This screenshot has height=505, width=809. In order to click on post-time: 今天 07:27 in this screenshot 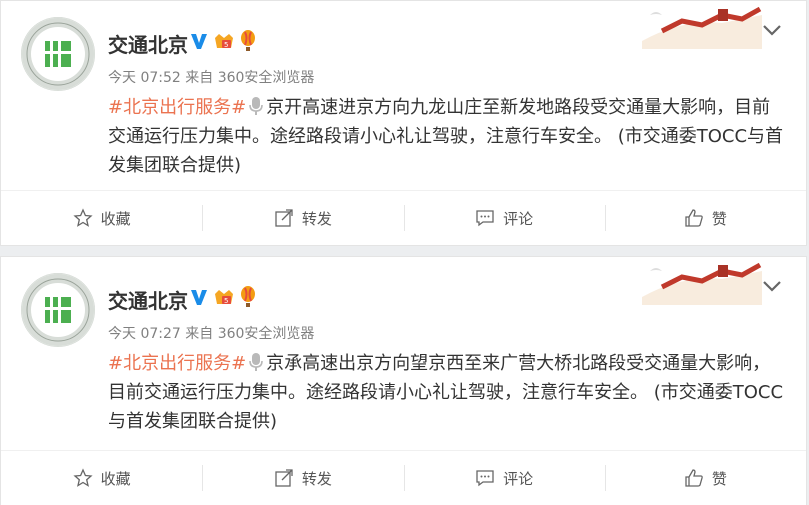, I will do `click(144, 334)`.